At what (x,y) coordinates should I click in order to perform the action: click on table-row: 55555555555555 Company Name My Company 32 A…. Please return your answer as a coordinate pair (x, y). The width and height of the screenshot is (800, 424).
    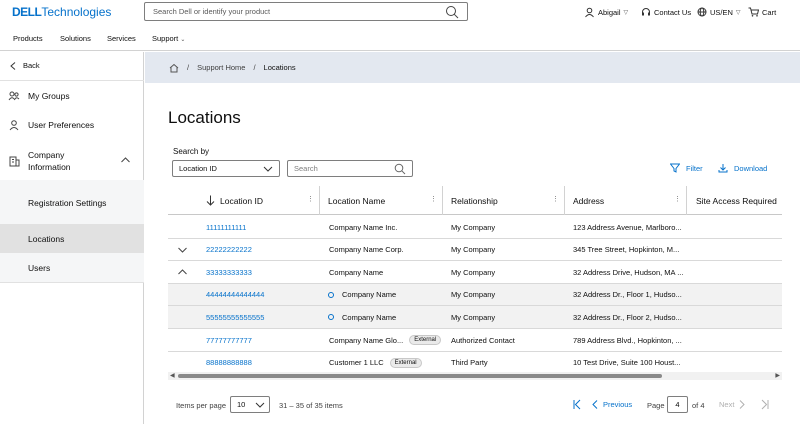
    Looking at the image, I should click on (475, 317).